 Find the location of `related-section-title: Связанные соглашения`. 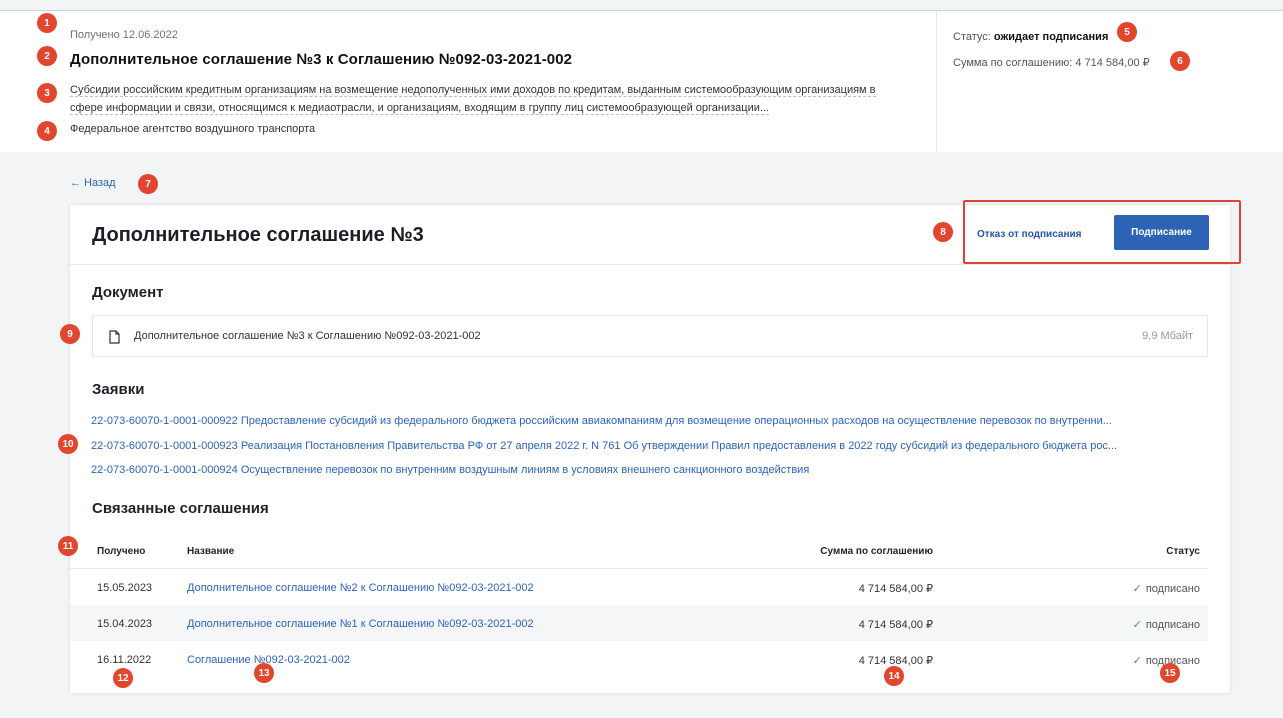

related-section-title: Связанные соглашения is located at coordinates (180, 508).